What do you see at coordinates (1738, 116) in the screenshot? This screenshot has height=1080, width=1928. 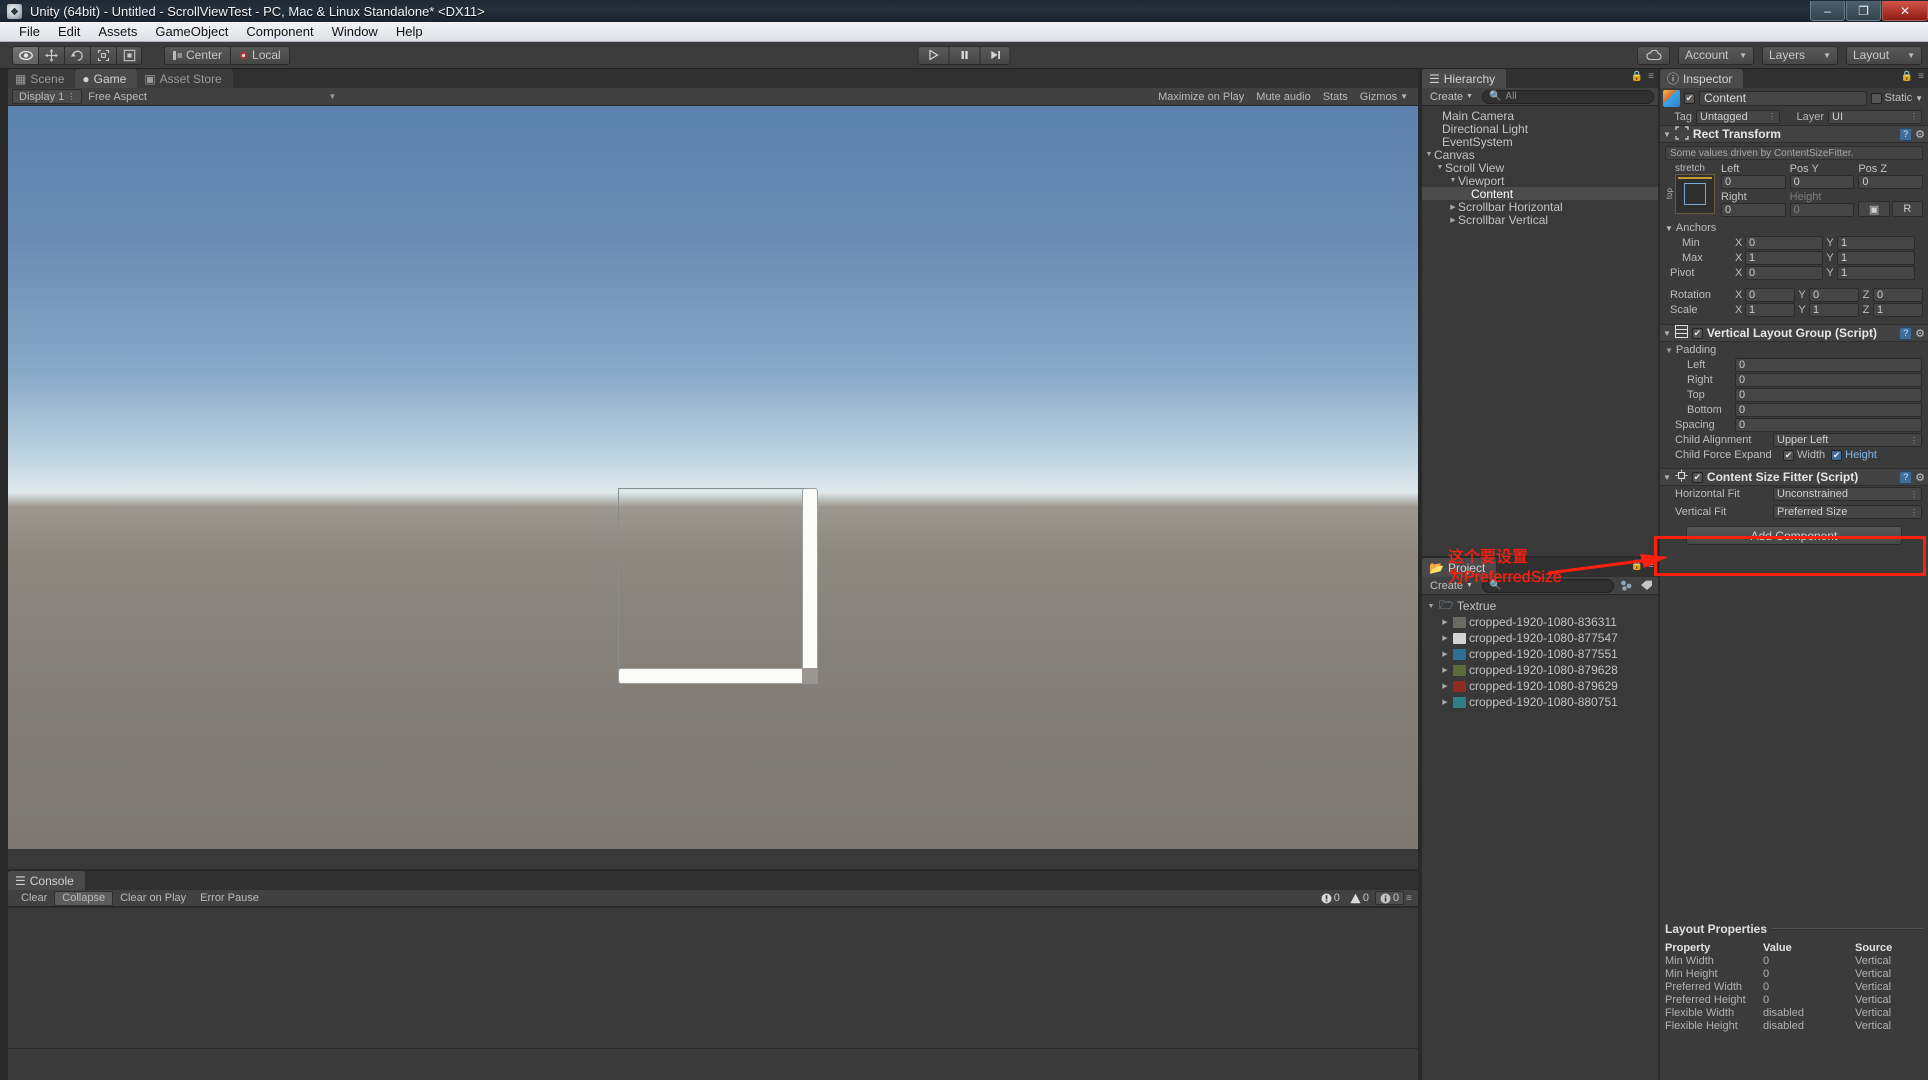 I see `tag-dropdown: Untagged ⋮` at bounding box center [1738, 116].